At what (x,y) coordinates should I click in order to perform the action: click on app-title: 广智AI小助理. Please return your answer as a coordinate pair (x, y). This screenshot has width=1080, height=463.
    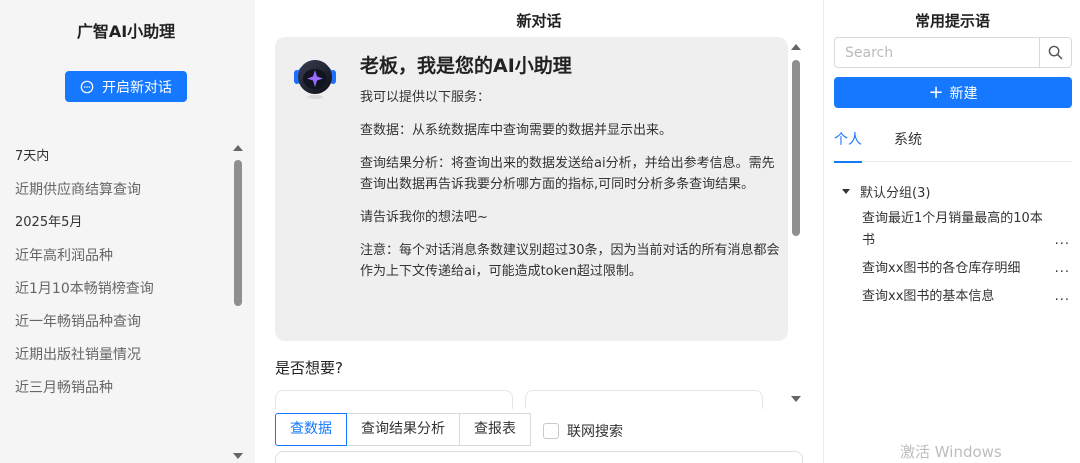
    Looking at the image, I should click on (126, 31).